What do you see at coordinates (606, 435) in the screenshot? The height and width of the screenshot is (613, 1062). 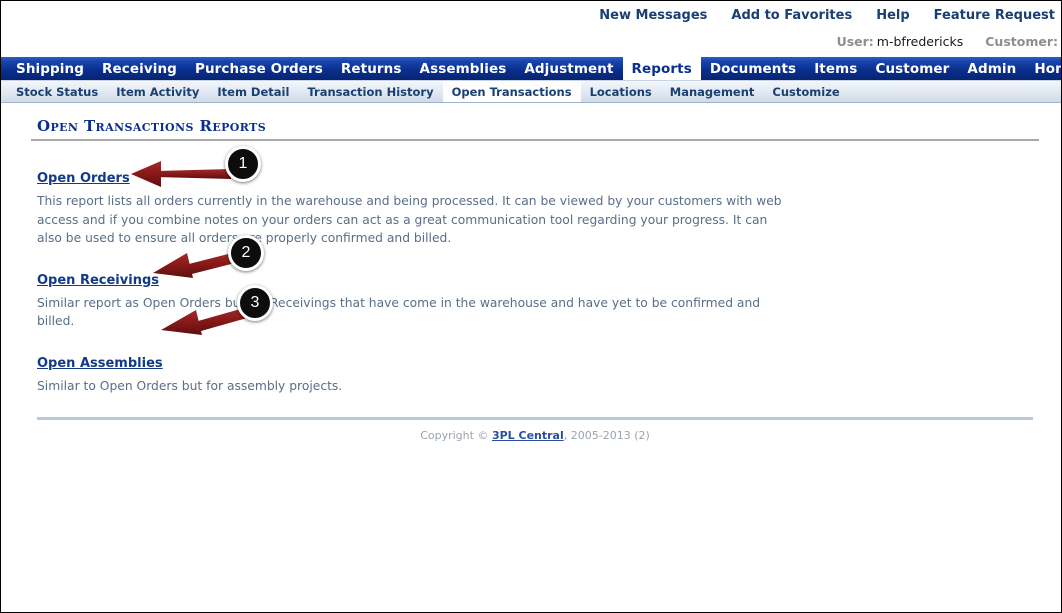 I see `copyright-suffix: , 2005-2013 (2)` at bounding box center [606, 435].